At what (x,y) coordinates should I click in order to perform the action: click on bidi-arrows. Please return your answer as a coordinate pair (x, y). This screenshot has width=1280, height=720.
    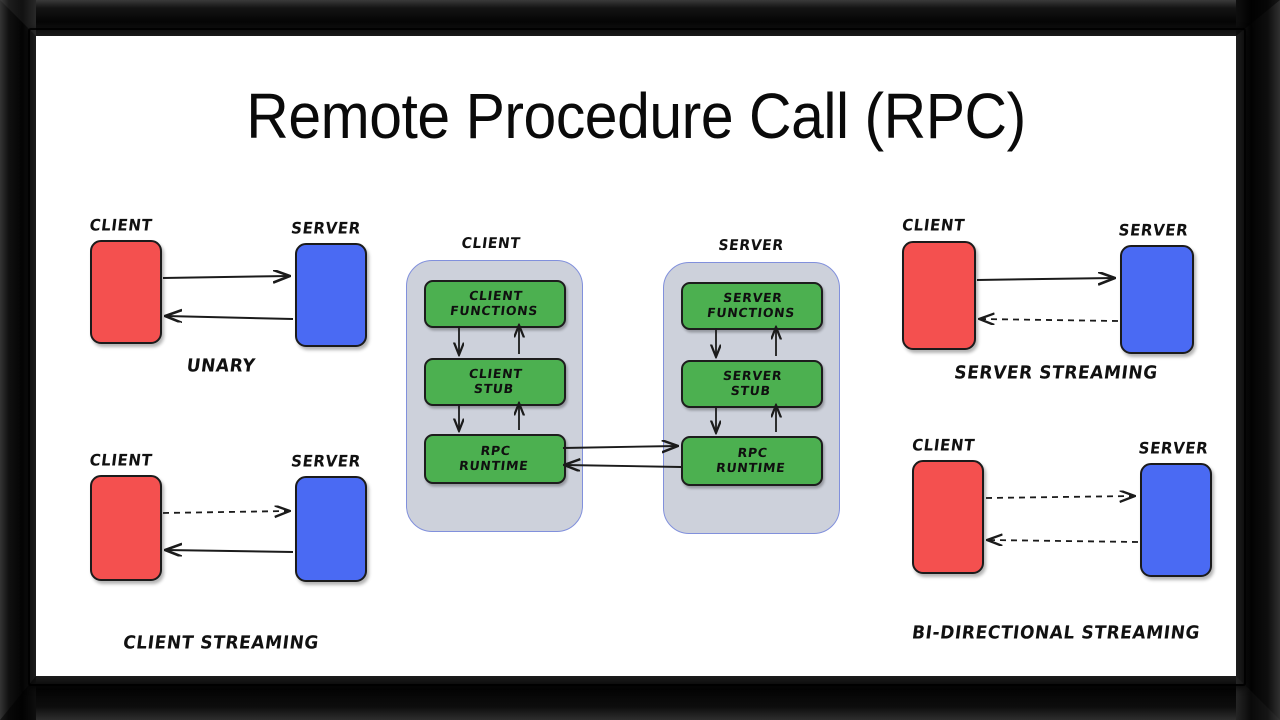
    Looking at the image, I should click on (1062, 536).